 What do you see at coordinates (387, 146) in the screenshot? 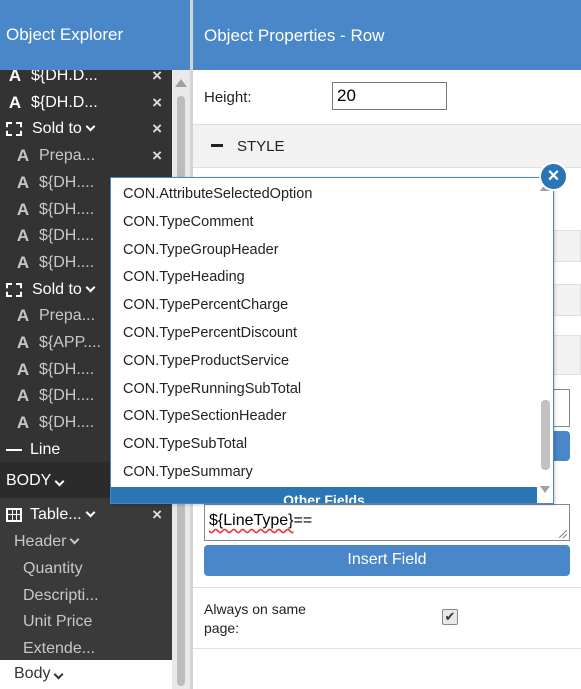
I see `style-section-header: STYLE` at bounding box center [387, 146].